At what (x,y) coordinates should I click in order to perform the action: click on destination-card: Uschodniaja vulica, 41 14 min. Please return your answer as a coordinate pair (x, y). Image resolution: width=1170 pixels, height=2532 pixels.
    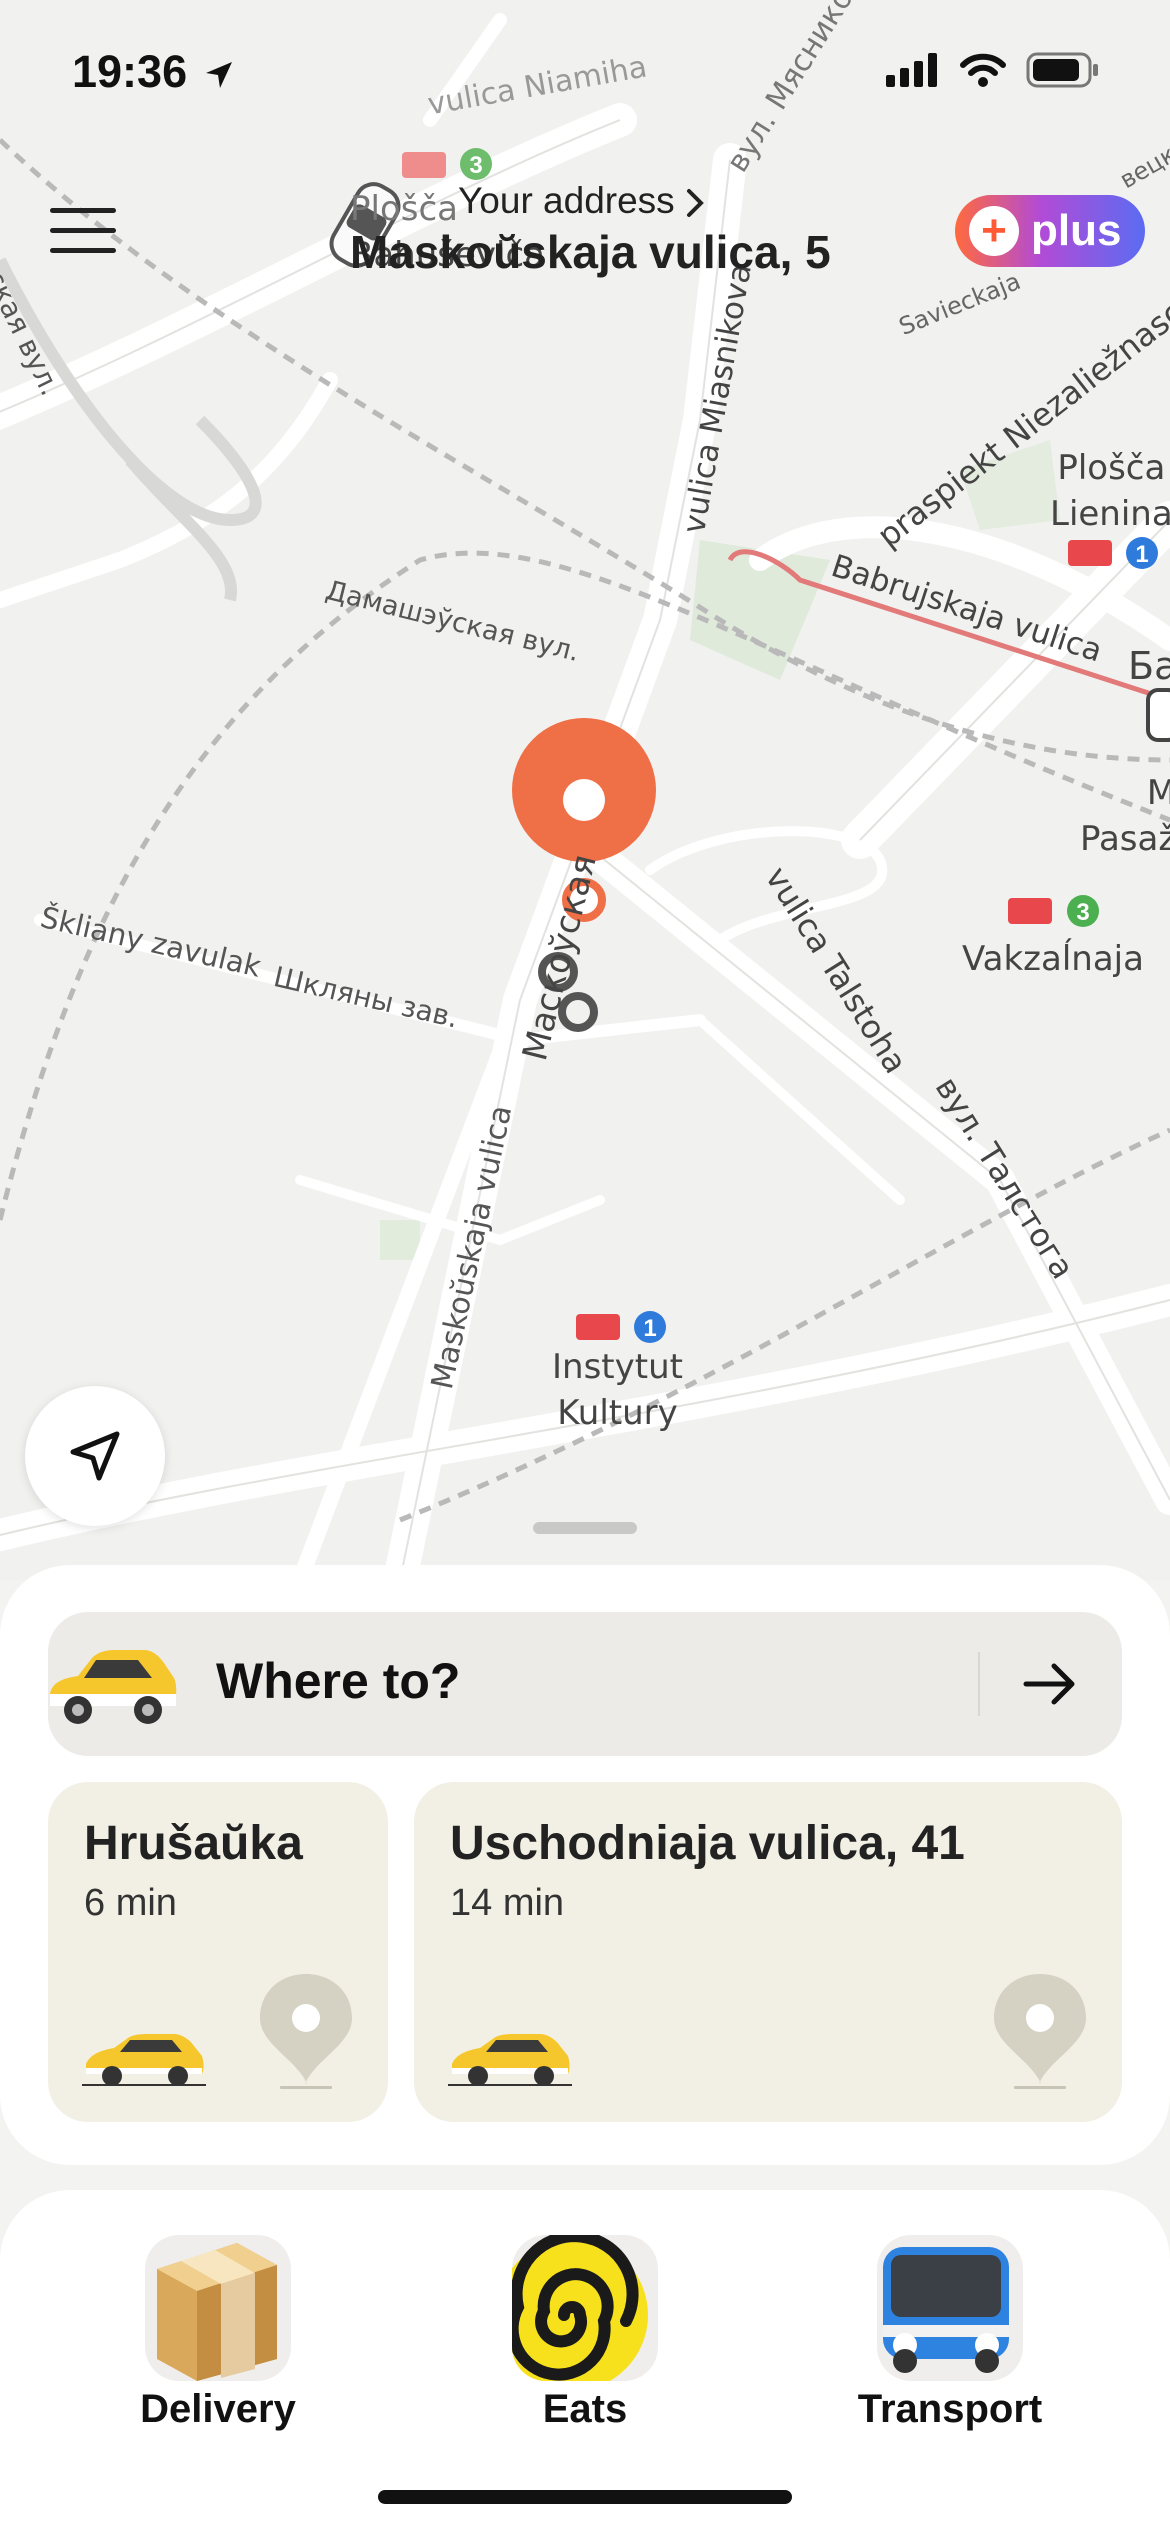
    Looking at the image, I should click on (768, 1952).